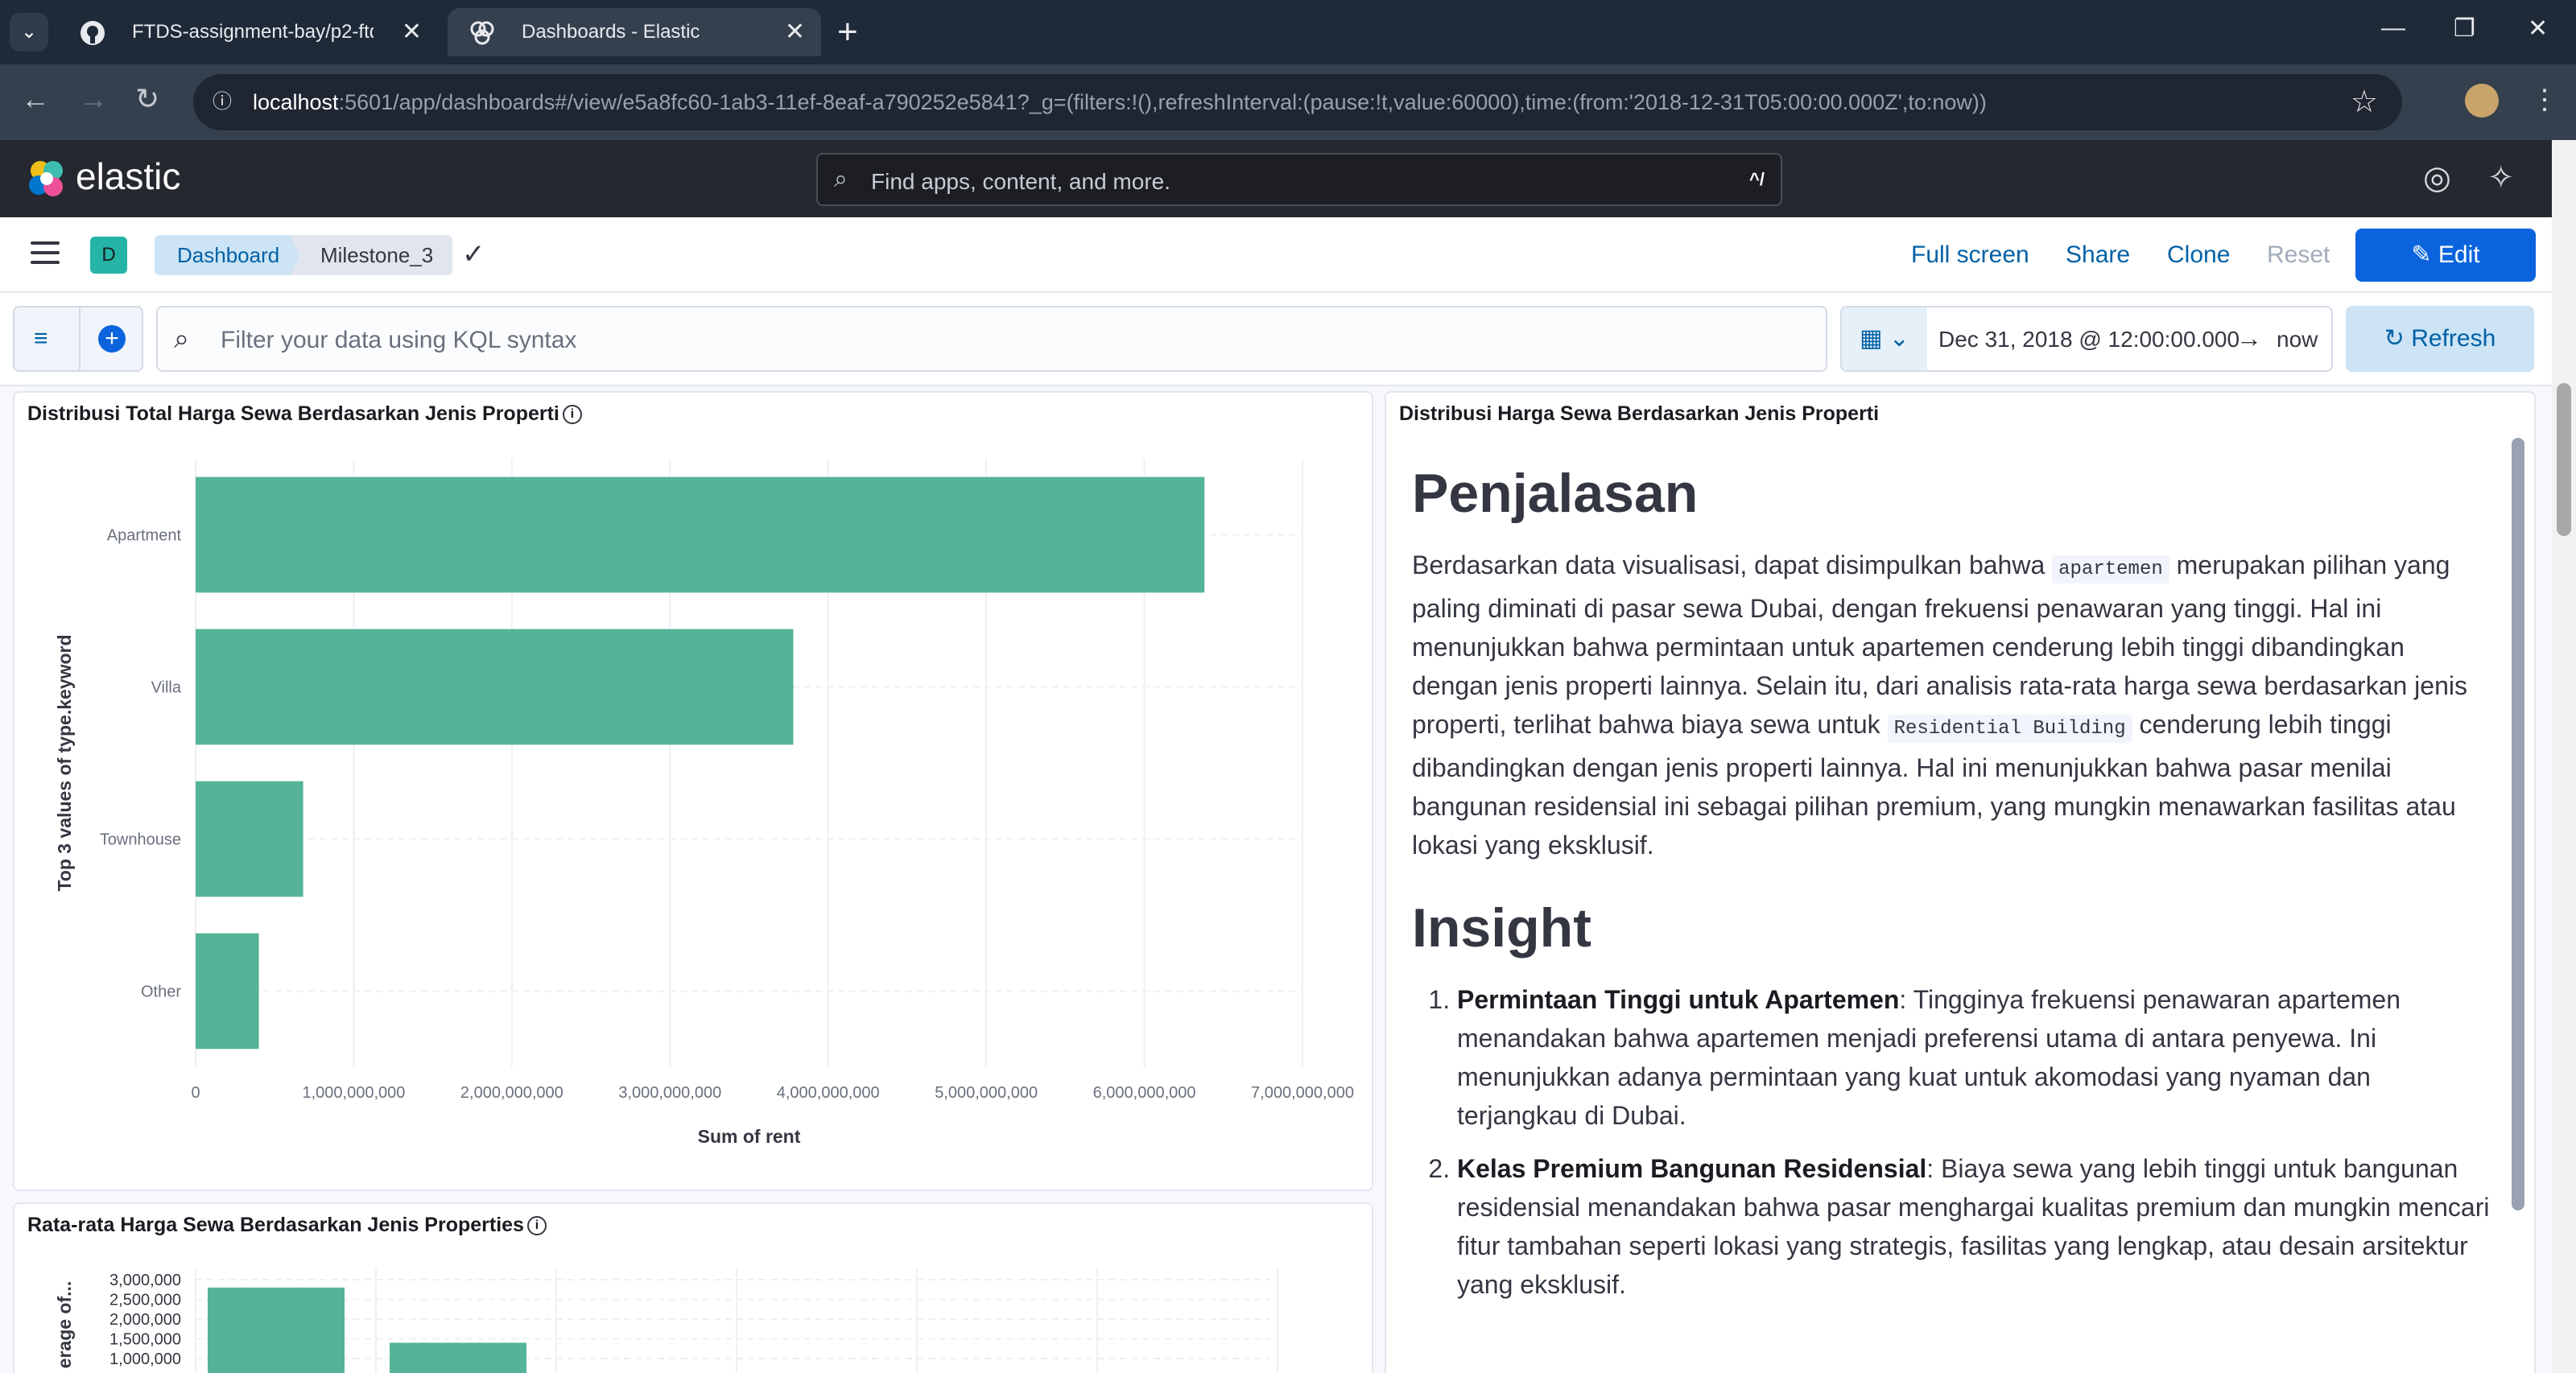 The image size is (2576, 1373). I want to click on elastic-logo-icon, so click(47, 179).